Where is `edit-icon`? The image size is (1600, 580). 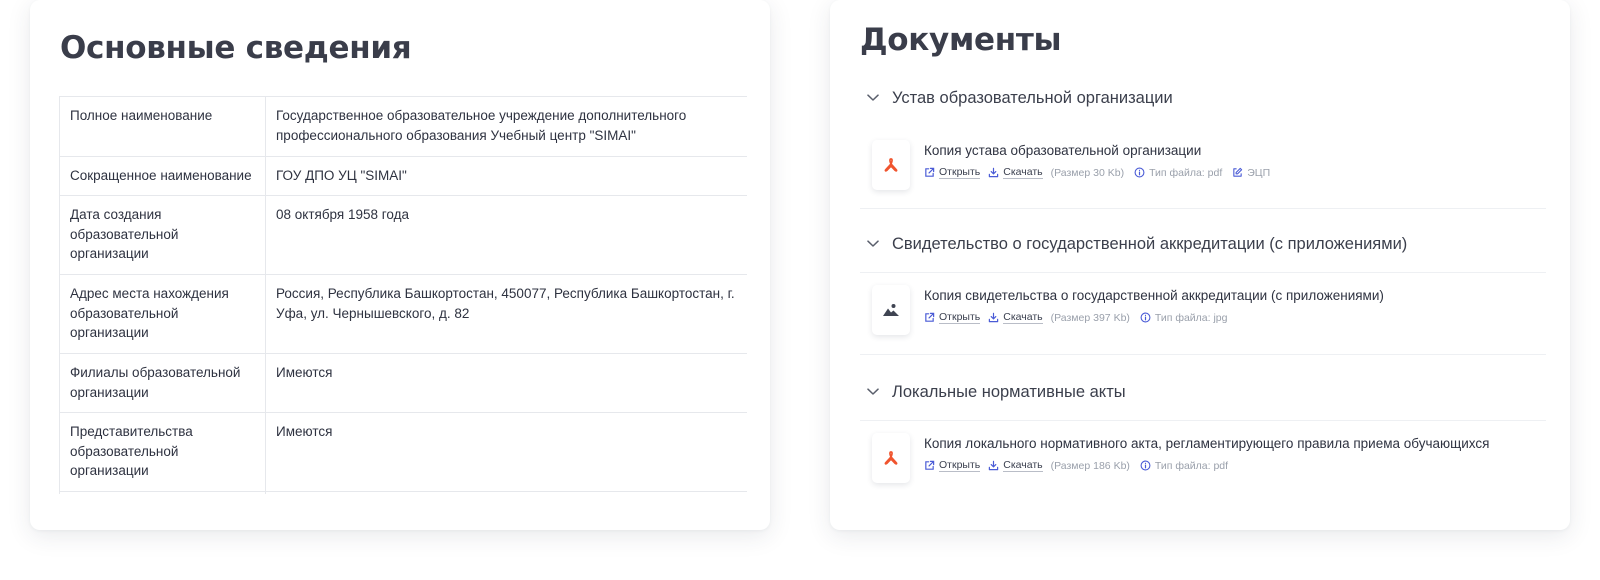 edit-icon is located at coordinates (1238, 172).